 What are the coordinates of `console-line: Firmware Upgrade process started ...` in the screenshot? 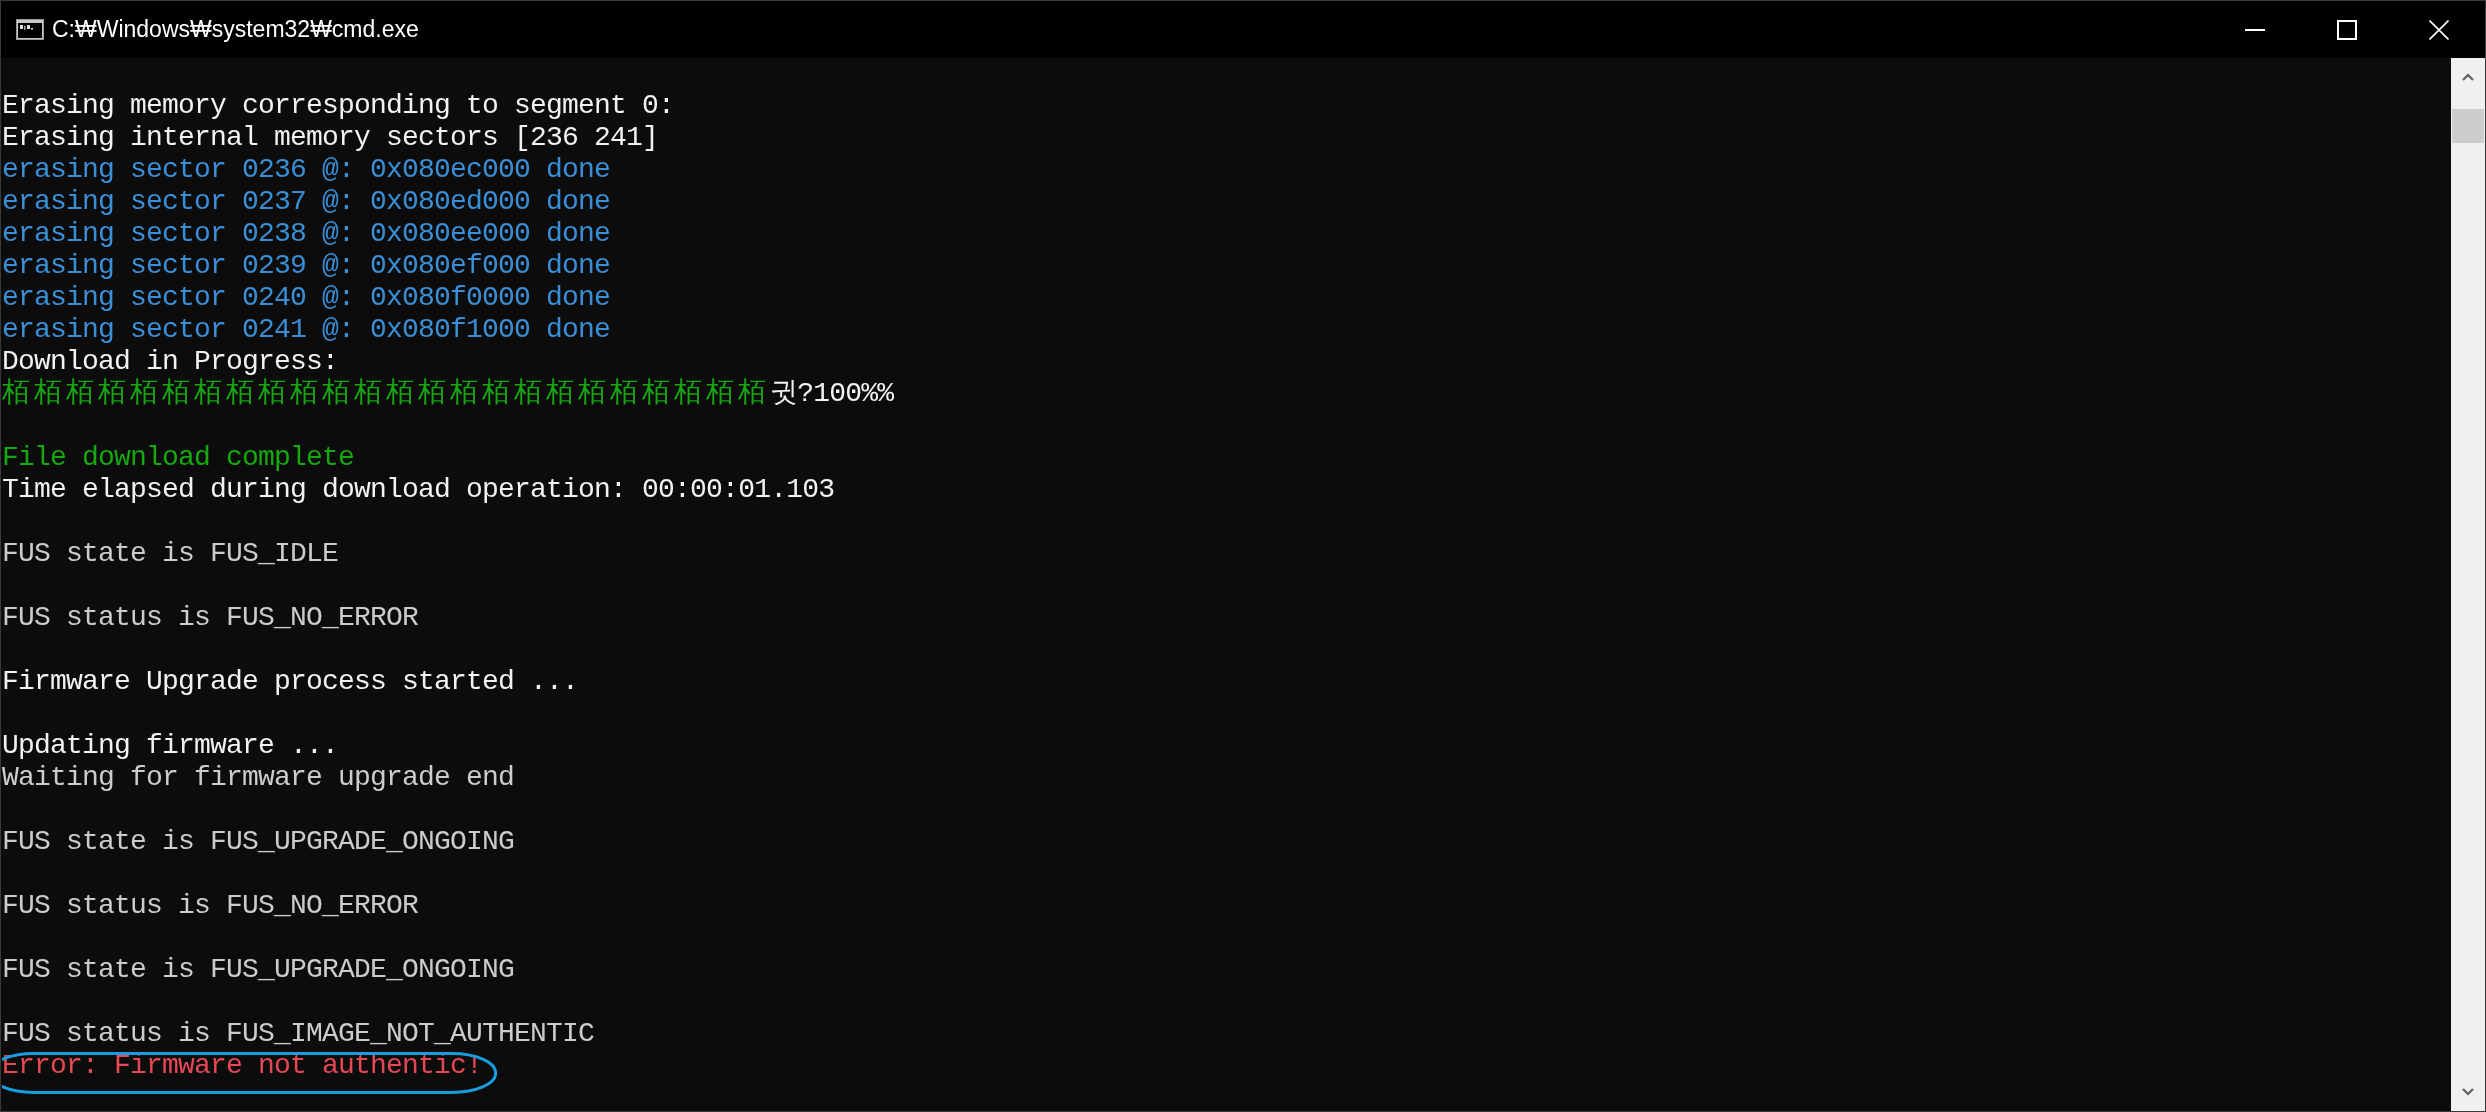 It's located at (290, 682).